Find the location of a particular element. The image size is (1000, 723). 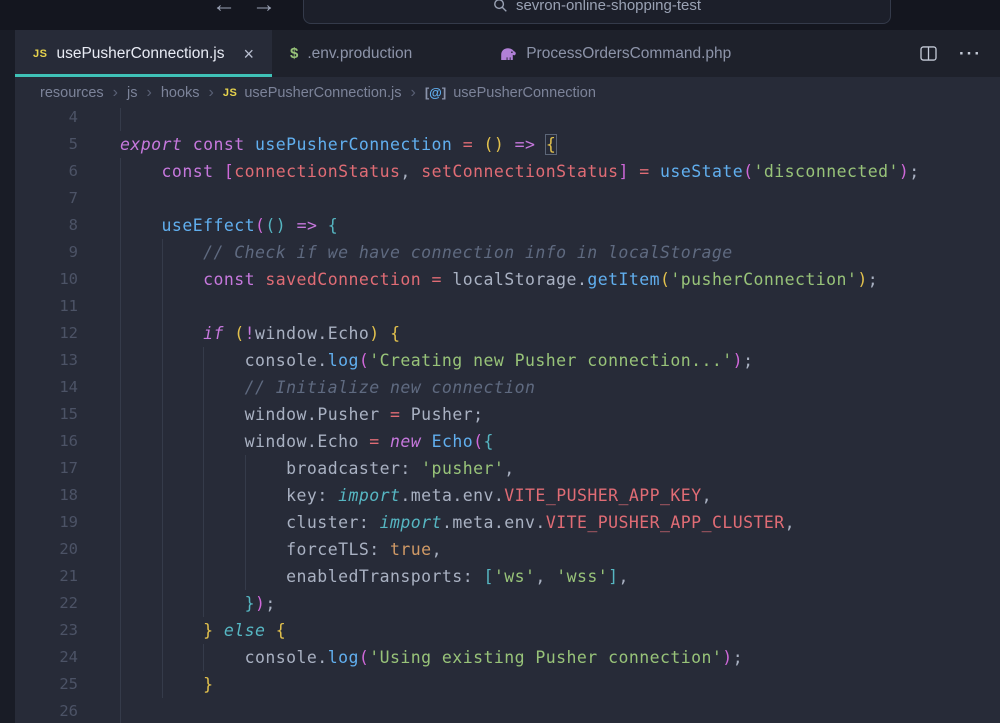

symbol-icon: [@] is located at coordinates (435, 92).